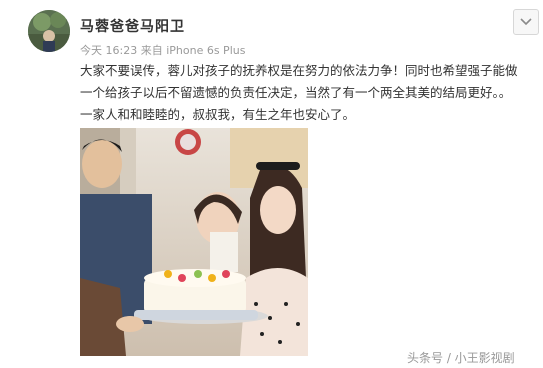 This screenshot has height=368, width=543. I want to click on post-time: 今天 16:23, so click(108, 50).